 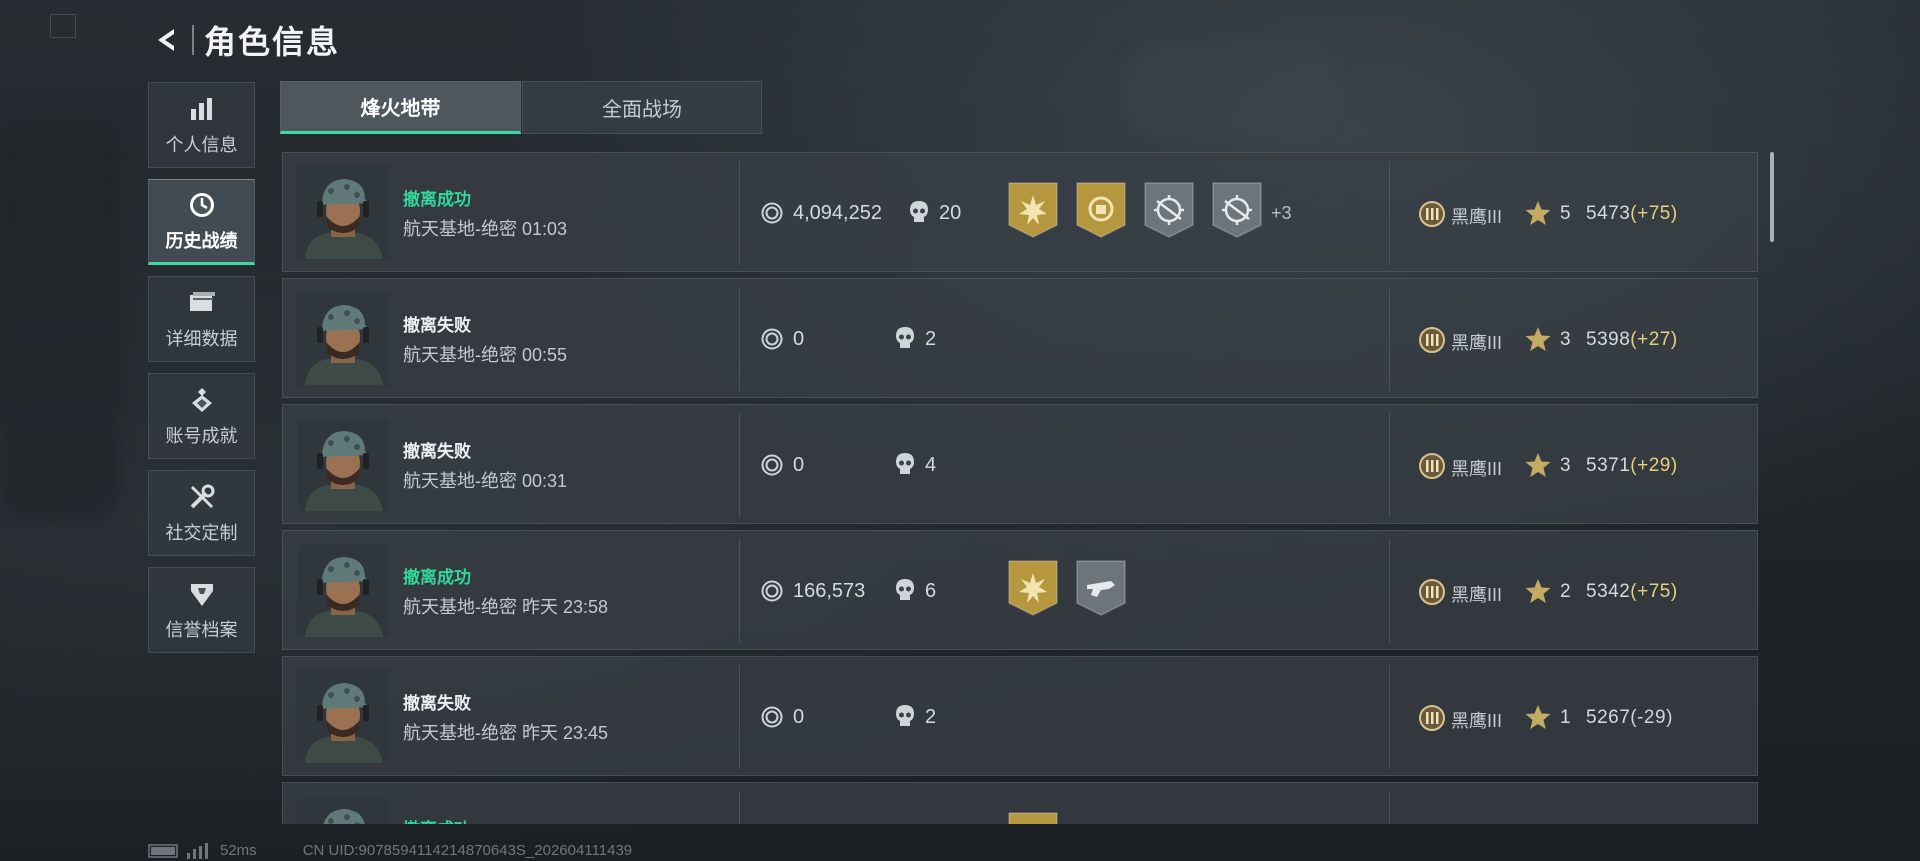 I want to click on match-row: 撤离失败 航天基地-绝密 昨天 23:45 0 2 黑鹰III 1 5267(-29), so click(x=1020, y=716).